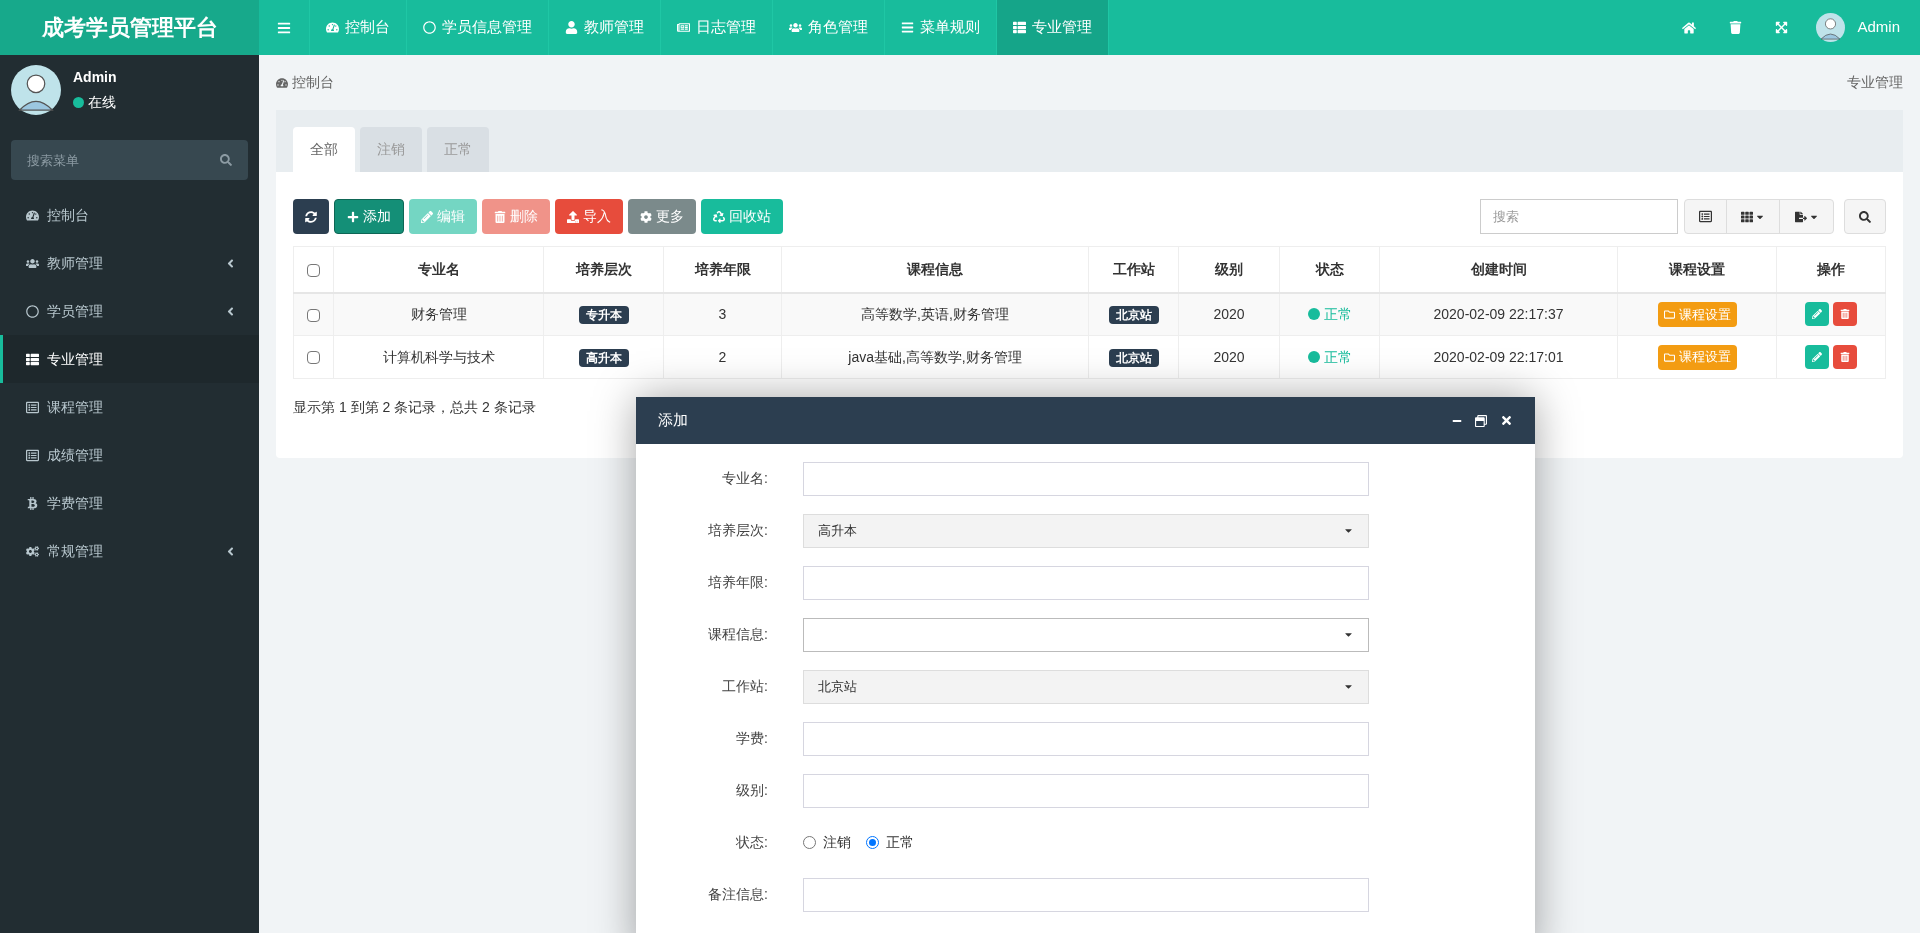 This screenshot has width=1920, height=933. Describe the element at coordinates (935, 269) in the screenshot. I see `column-header: 课程信息` at that location.